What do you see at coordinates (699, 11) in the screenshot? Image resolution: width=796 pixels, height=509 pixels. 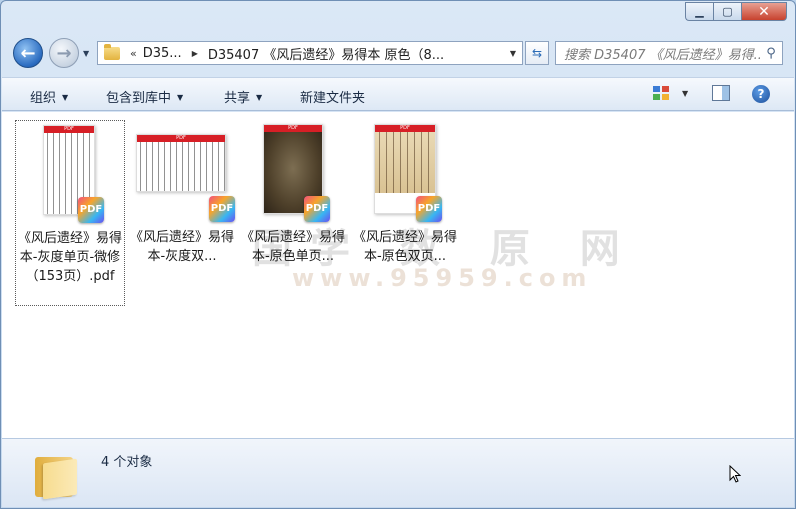 I see `minimize-button: ▁` at bounding box center [699, 11].